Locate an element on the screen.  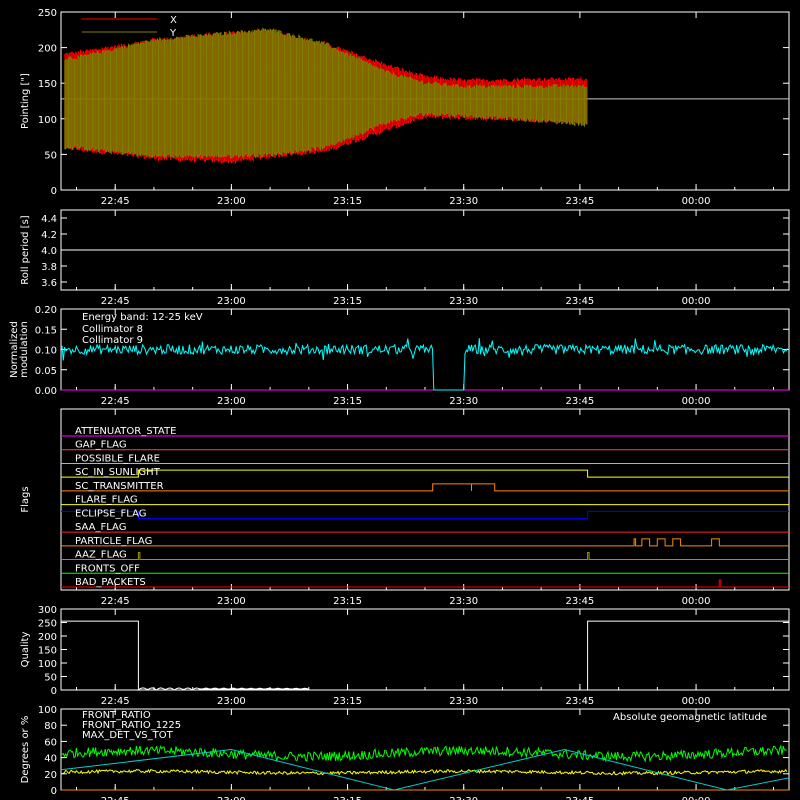
series-front-ratio is located at coordinates (424, 772).